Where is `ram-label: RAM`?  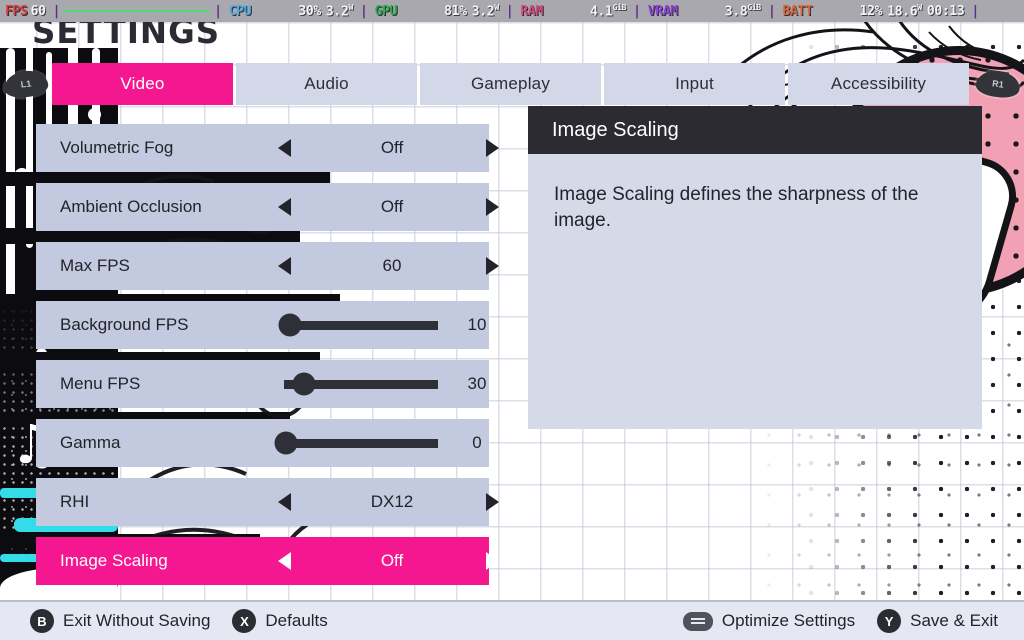 ram-label: RAM is located at coordinates (531, 11).